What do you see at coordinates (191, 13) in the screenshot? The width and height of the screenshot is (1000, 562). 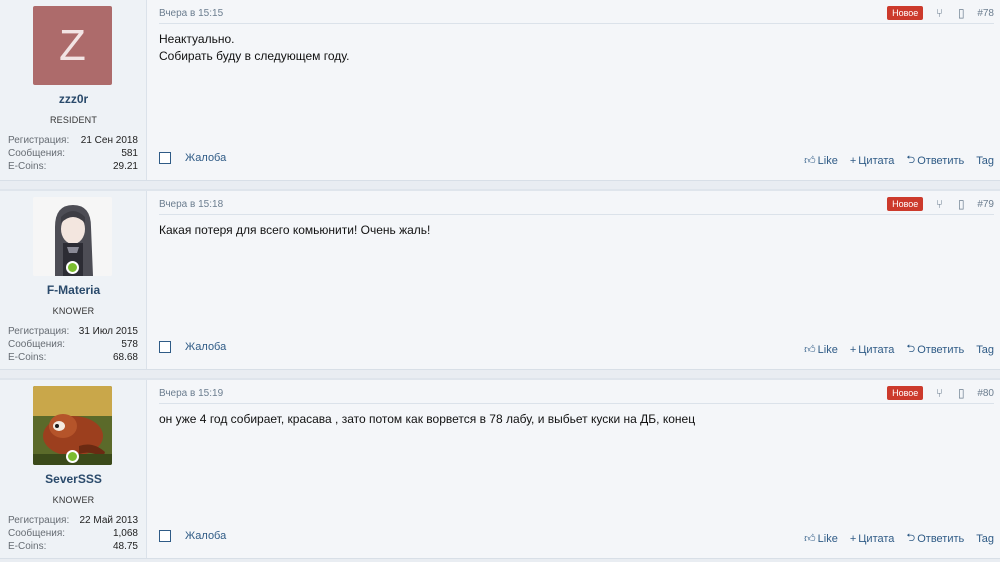 I see `post-date: Вчера в 15:15` at bounding box center [191, 13].